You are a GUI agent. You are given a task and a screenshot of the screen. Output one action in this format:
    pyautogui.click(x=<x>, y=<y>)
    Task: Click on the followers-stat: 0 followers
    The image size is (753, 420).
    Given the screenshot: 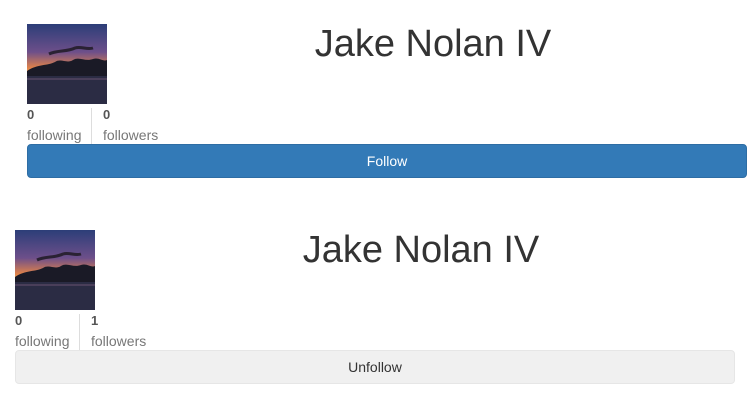 What is the action you would take?
    pyautogui.click(x=124, y=127)
    